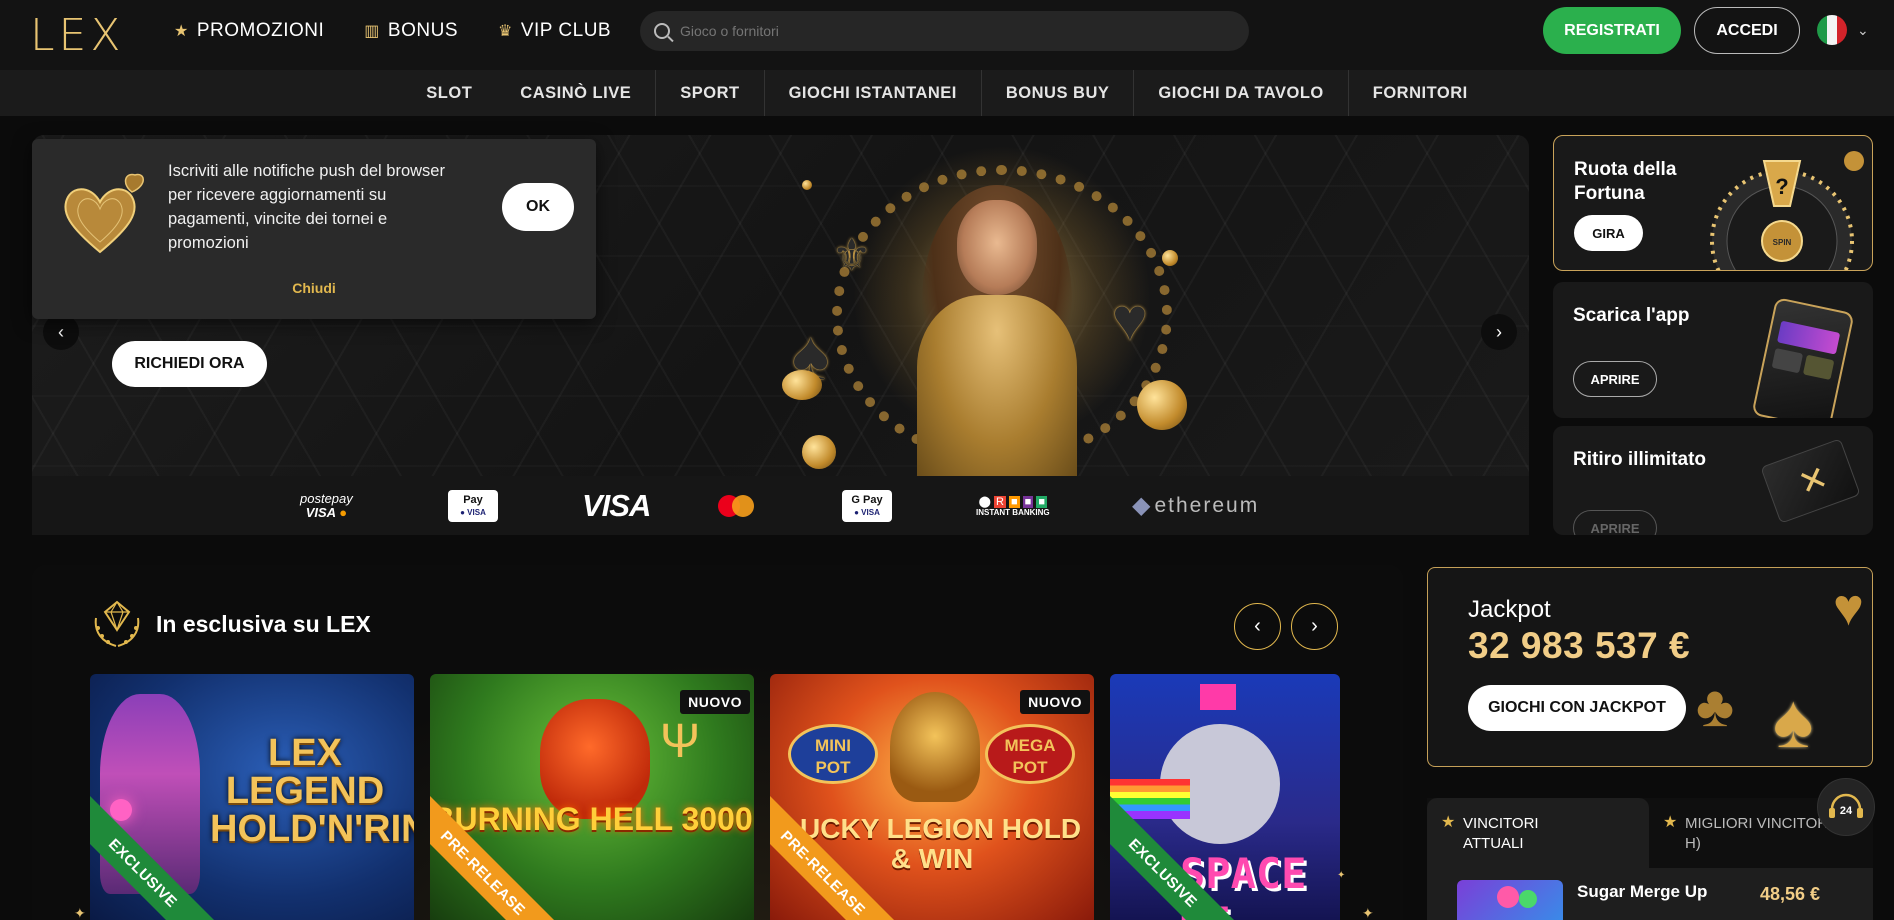 The width and height of the screenshot is (1894, 920). I want to click on category-casino-live: CASINÒ LIVE, so click(576, 93).